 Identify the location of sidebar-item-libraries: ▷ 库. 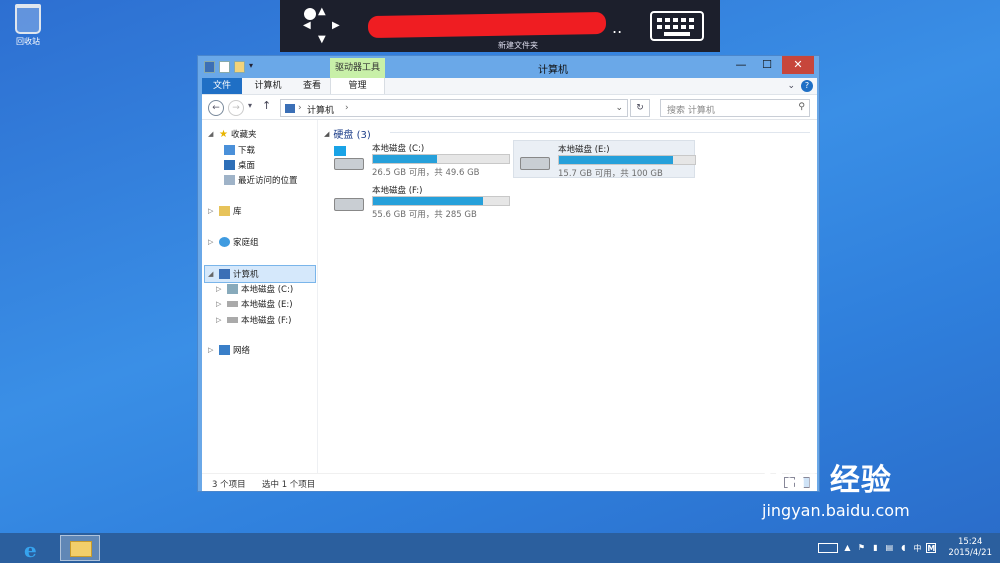
(225, 211).